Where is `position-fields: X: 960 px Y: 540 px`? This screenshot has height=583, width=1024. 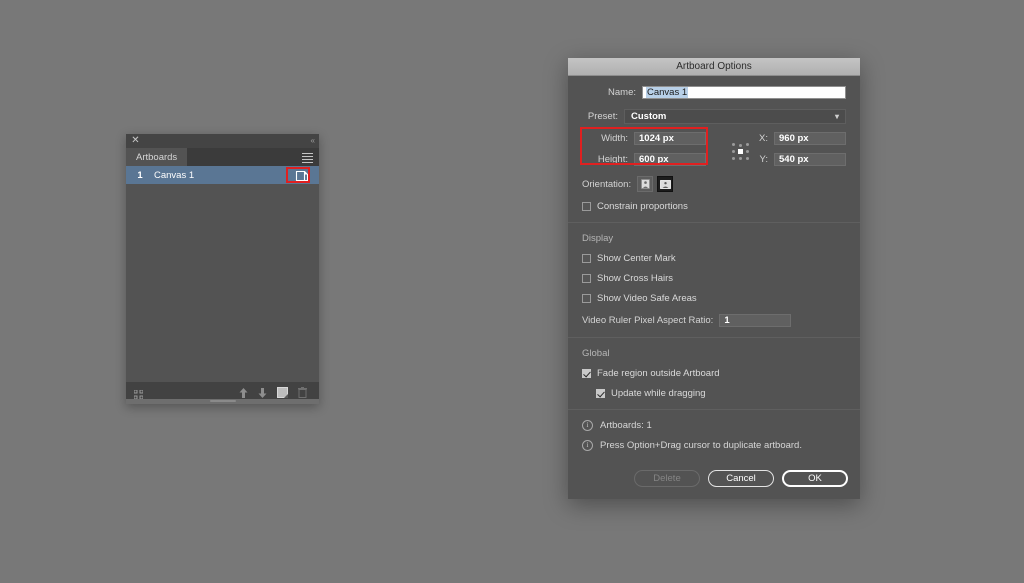
position-fields: X: 960 px Y: 540 px is located at coordinates (789, 149).